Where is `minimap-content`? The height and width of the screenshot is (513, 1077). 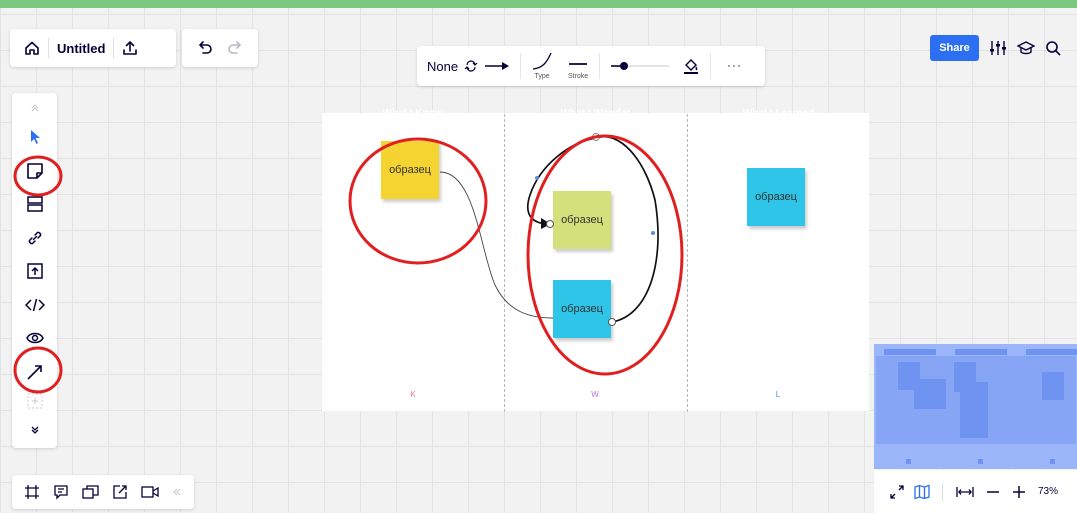
minimap-content is located at coordinates (976, 406).